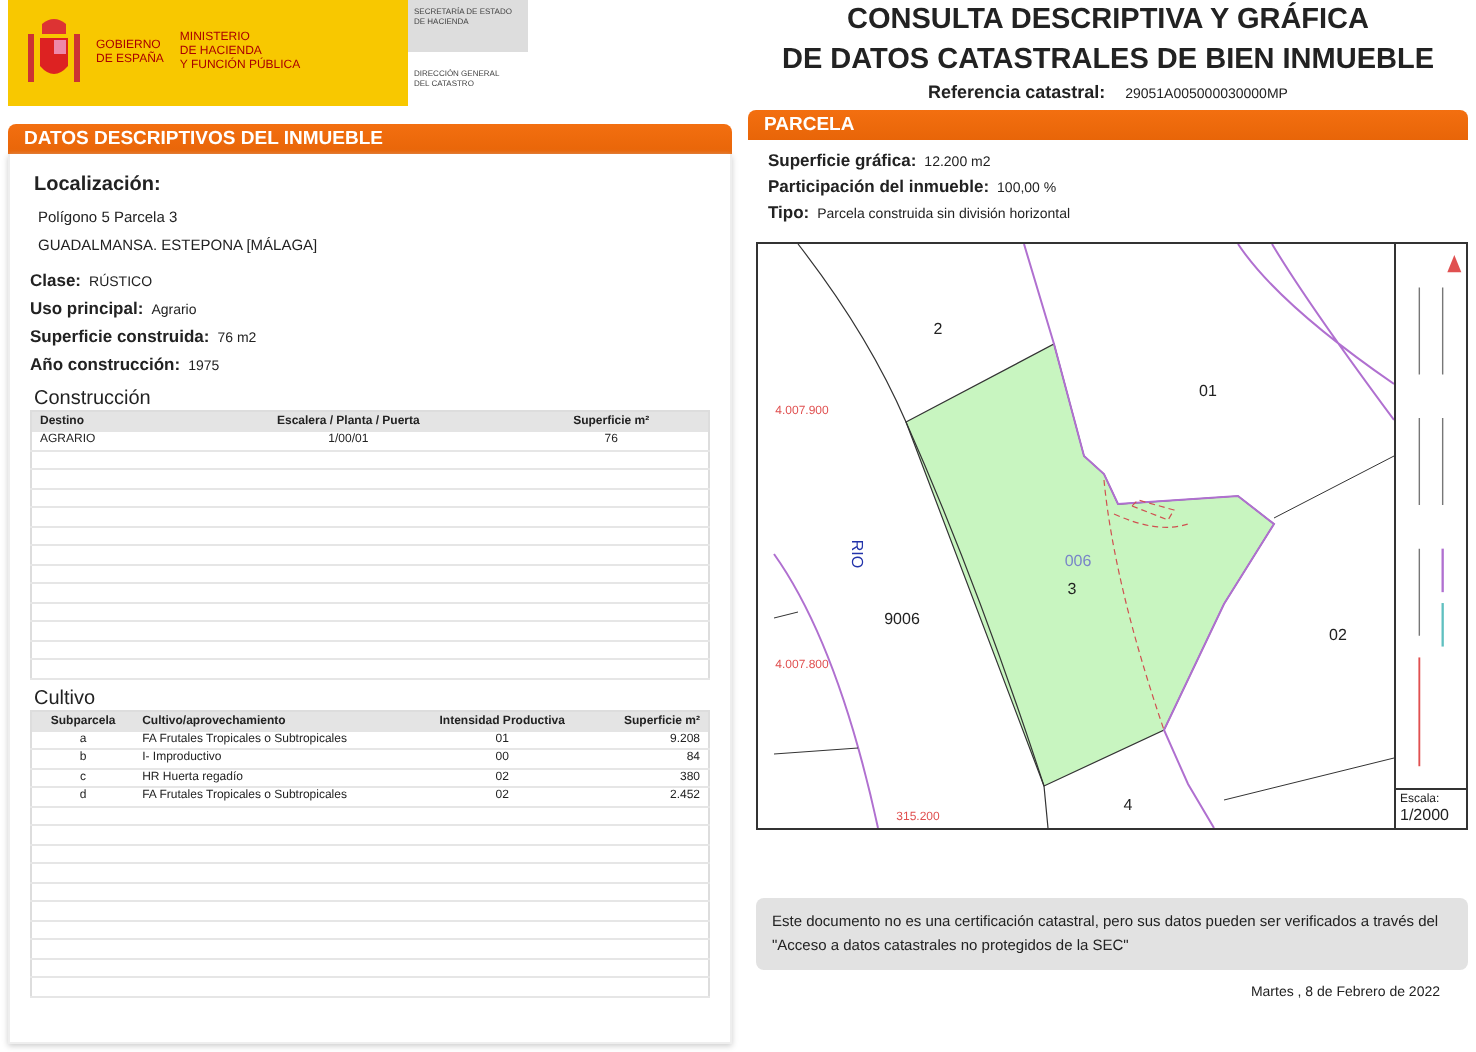 This screenshot has height=1052, width=1476. I want to click on parcel-number: 3, so click(1072, 589).